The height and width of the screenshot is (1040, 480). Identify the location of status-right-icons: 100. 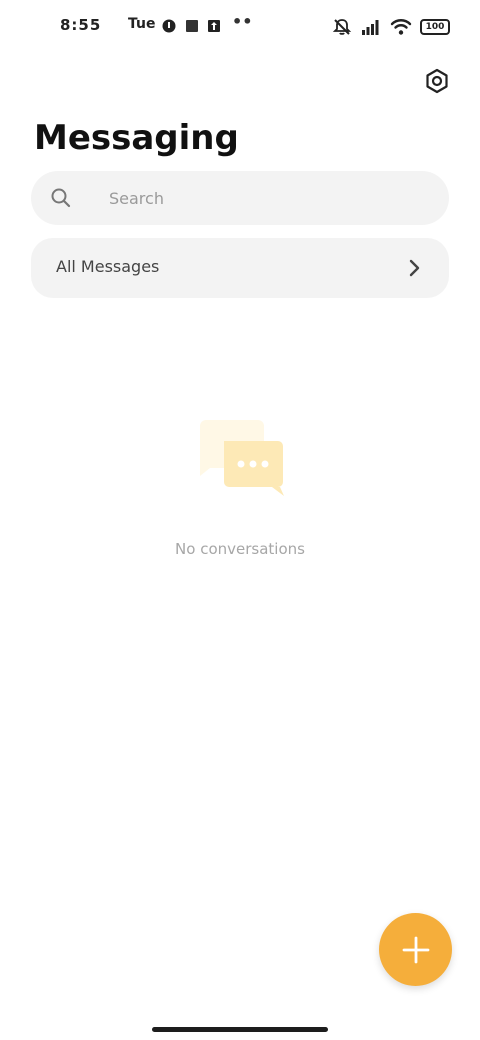
(391, 27).